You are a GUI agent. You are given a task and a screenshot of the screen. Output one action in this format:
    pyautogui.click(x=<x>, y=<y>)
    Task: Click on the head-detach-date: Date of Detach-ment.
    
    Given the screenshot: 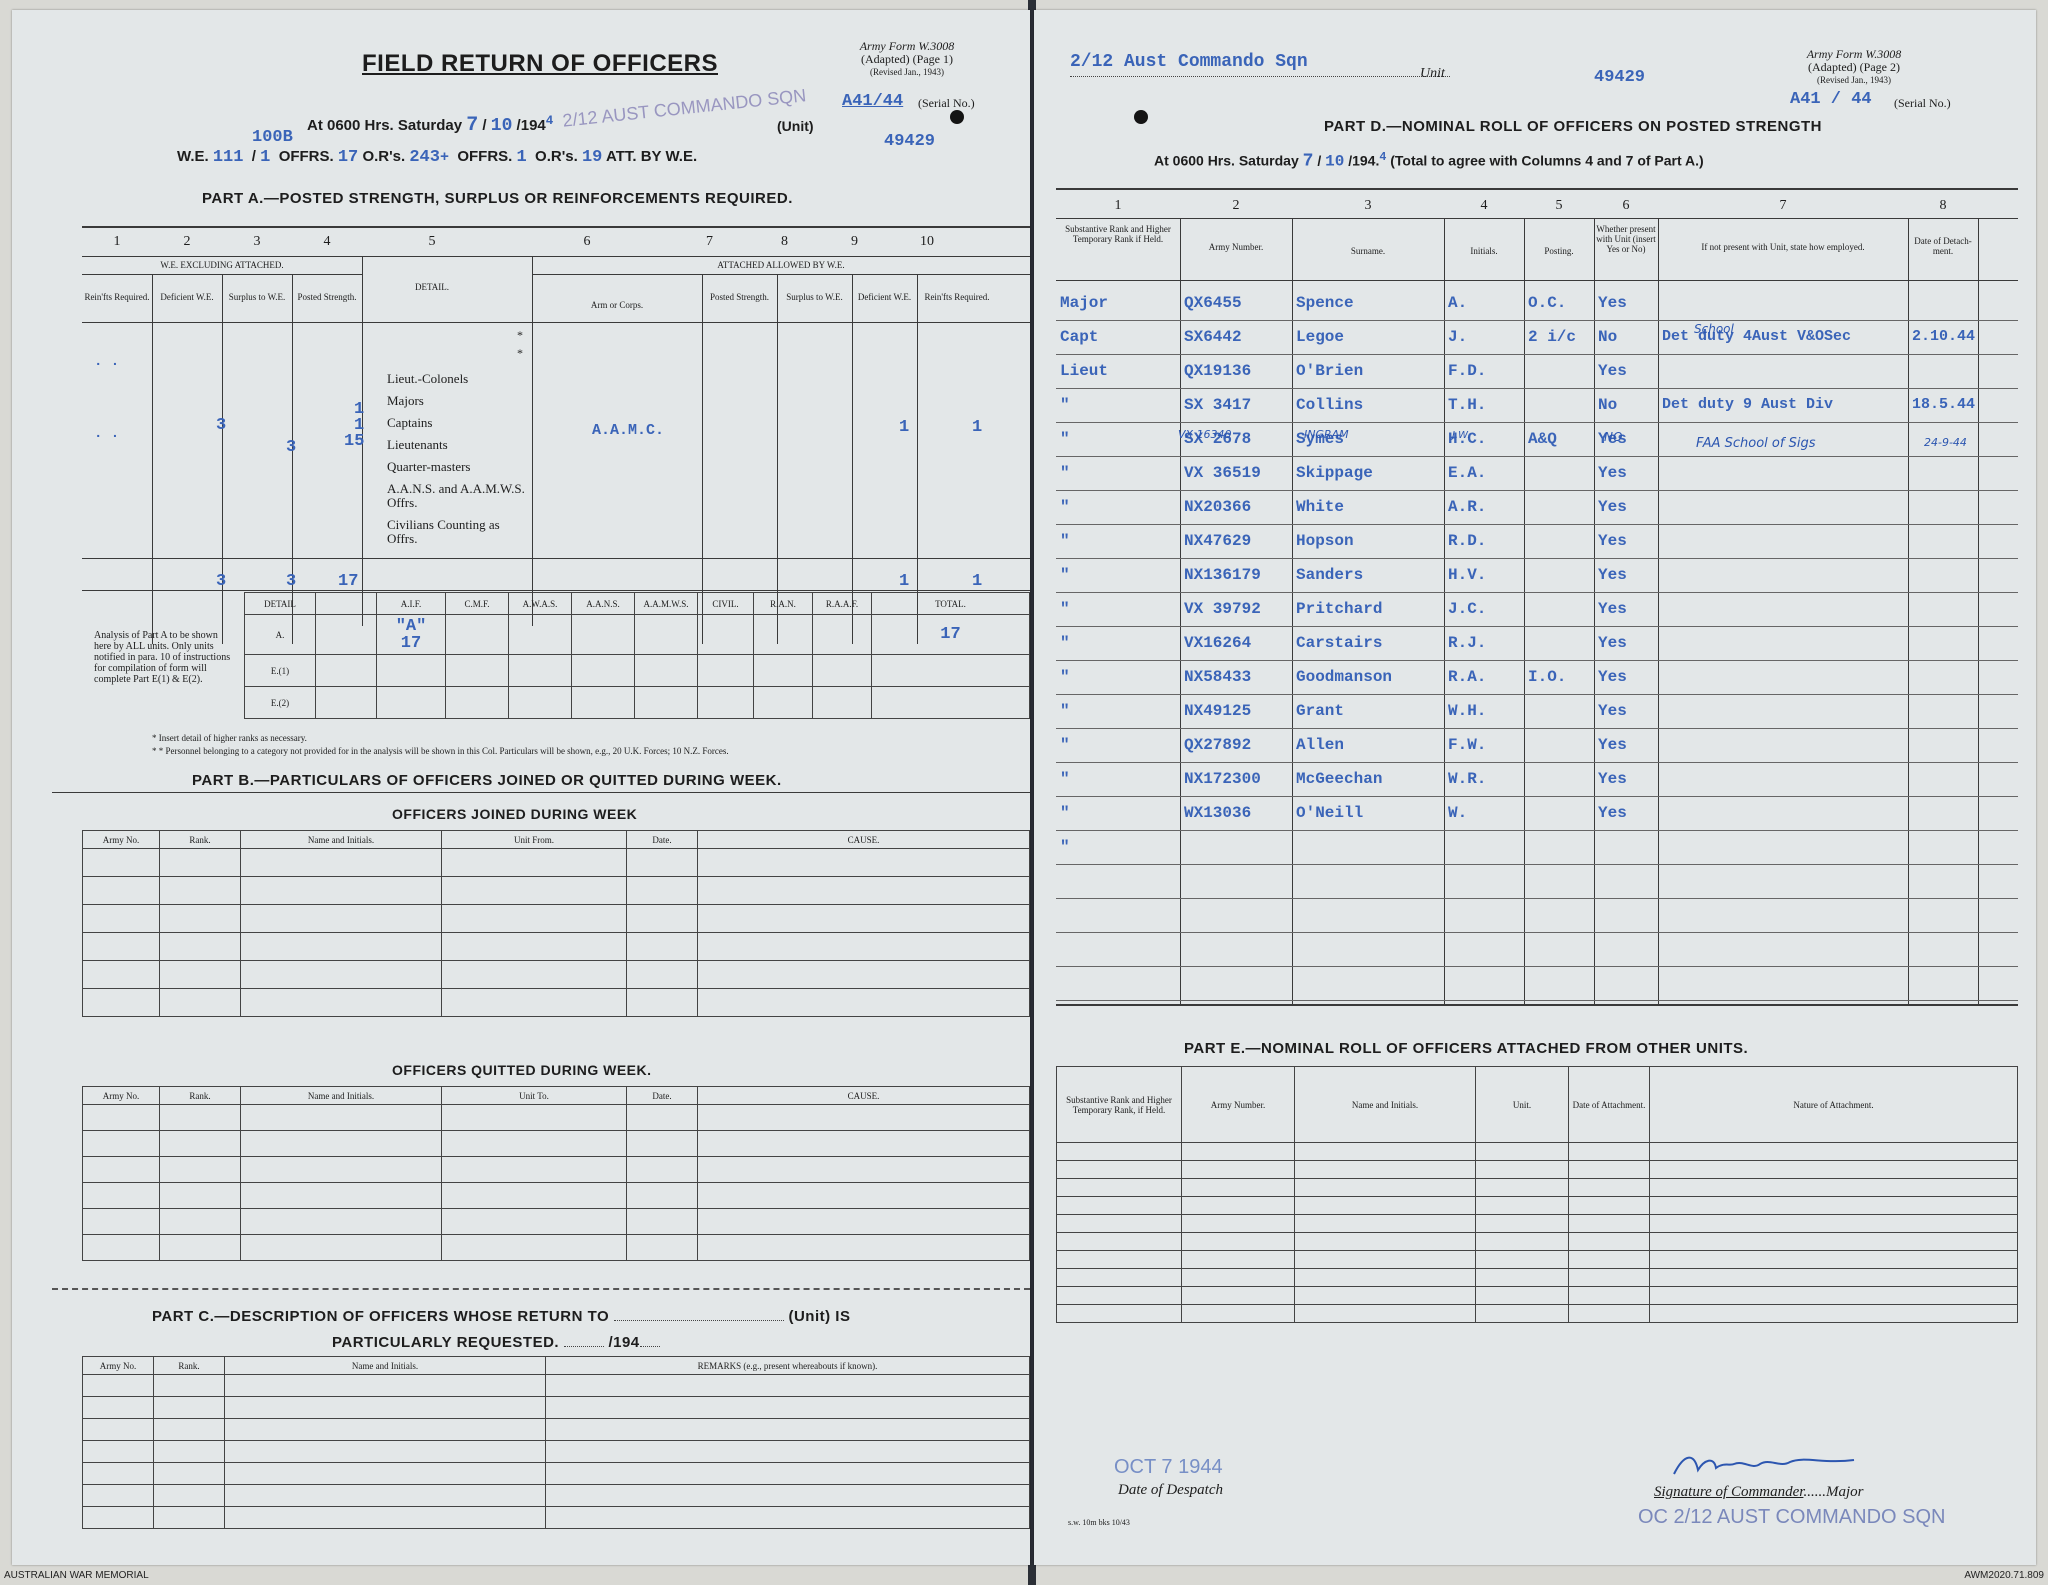 What is the action you would take?
    pyautogui.click(x=1943, y=246)
    